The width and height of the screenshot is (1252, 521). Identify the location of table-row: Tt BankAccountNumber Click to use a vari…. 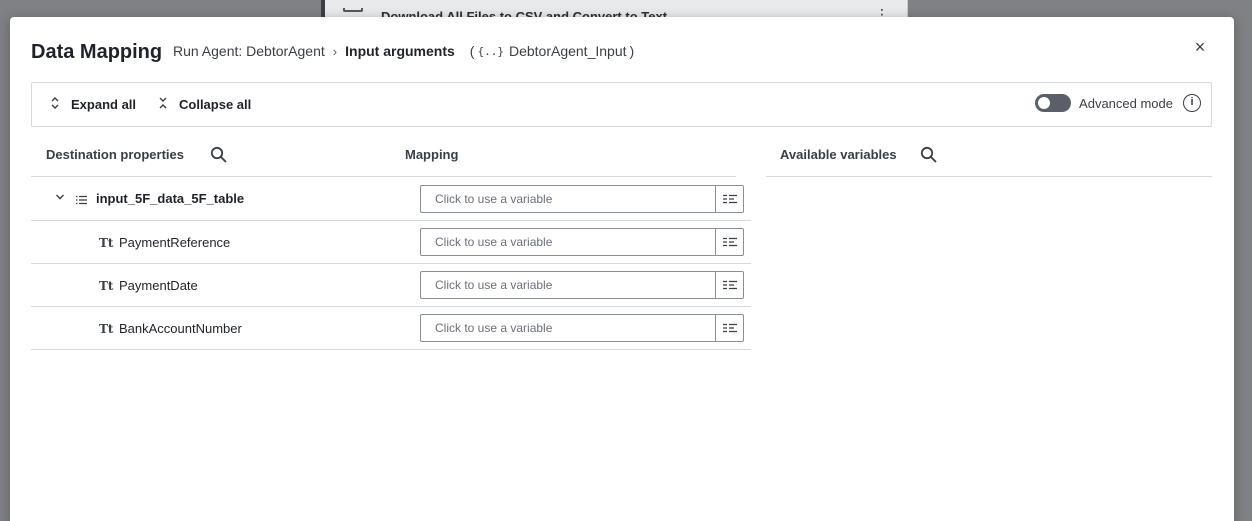
(391, 328).